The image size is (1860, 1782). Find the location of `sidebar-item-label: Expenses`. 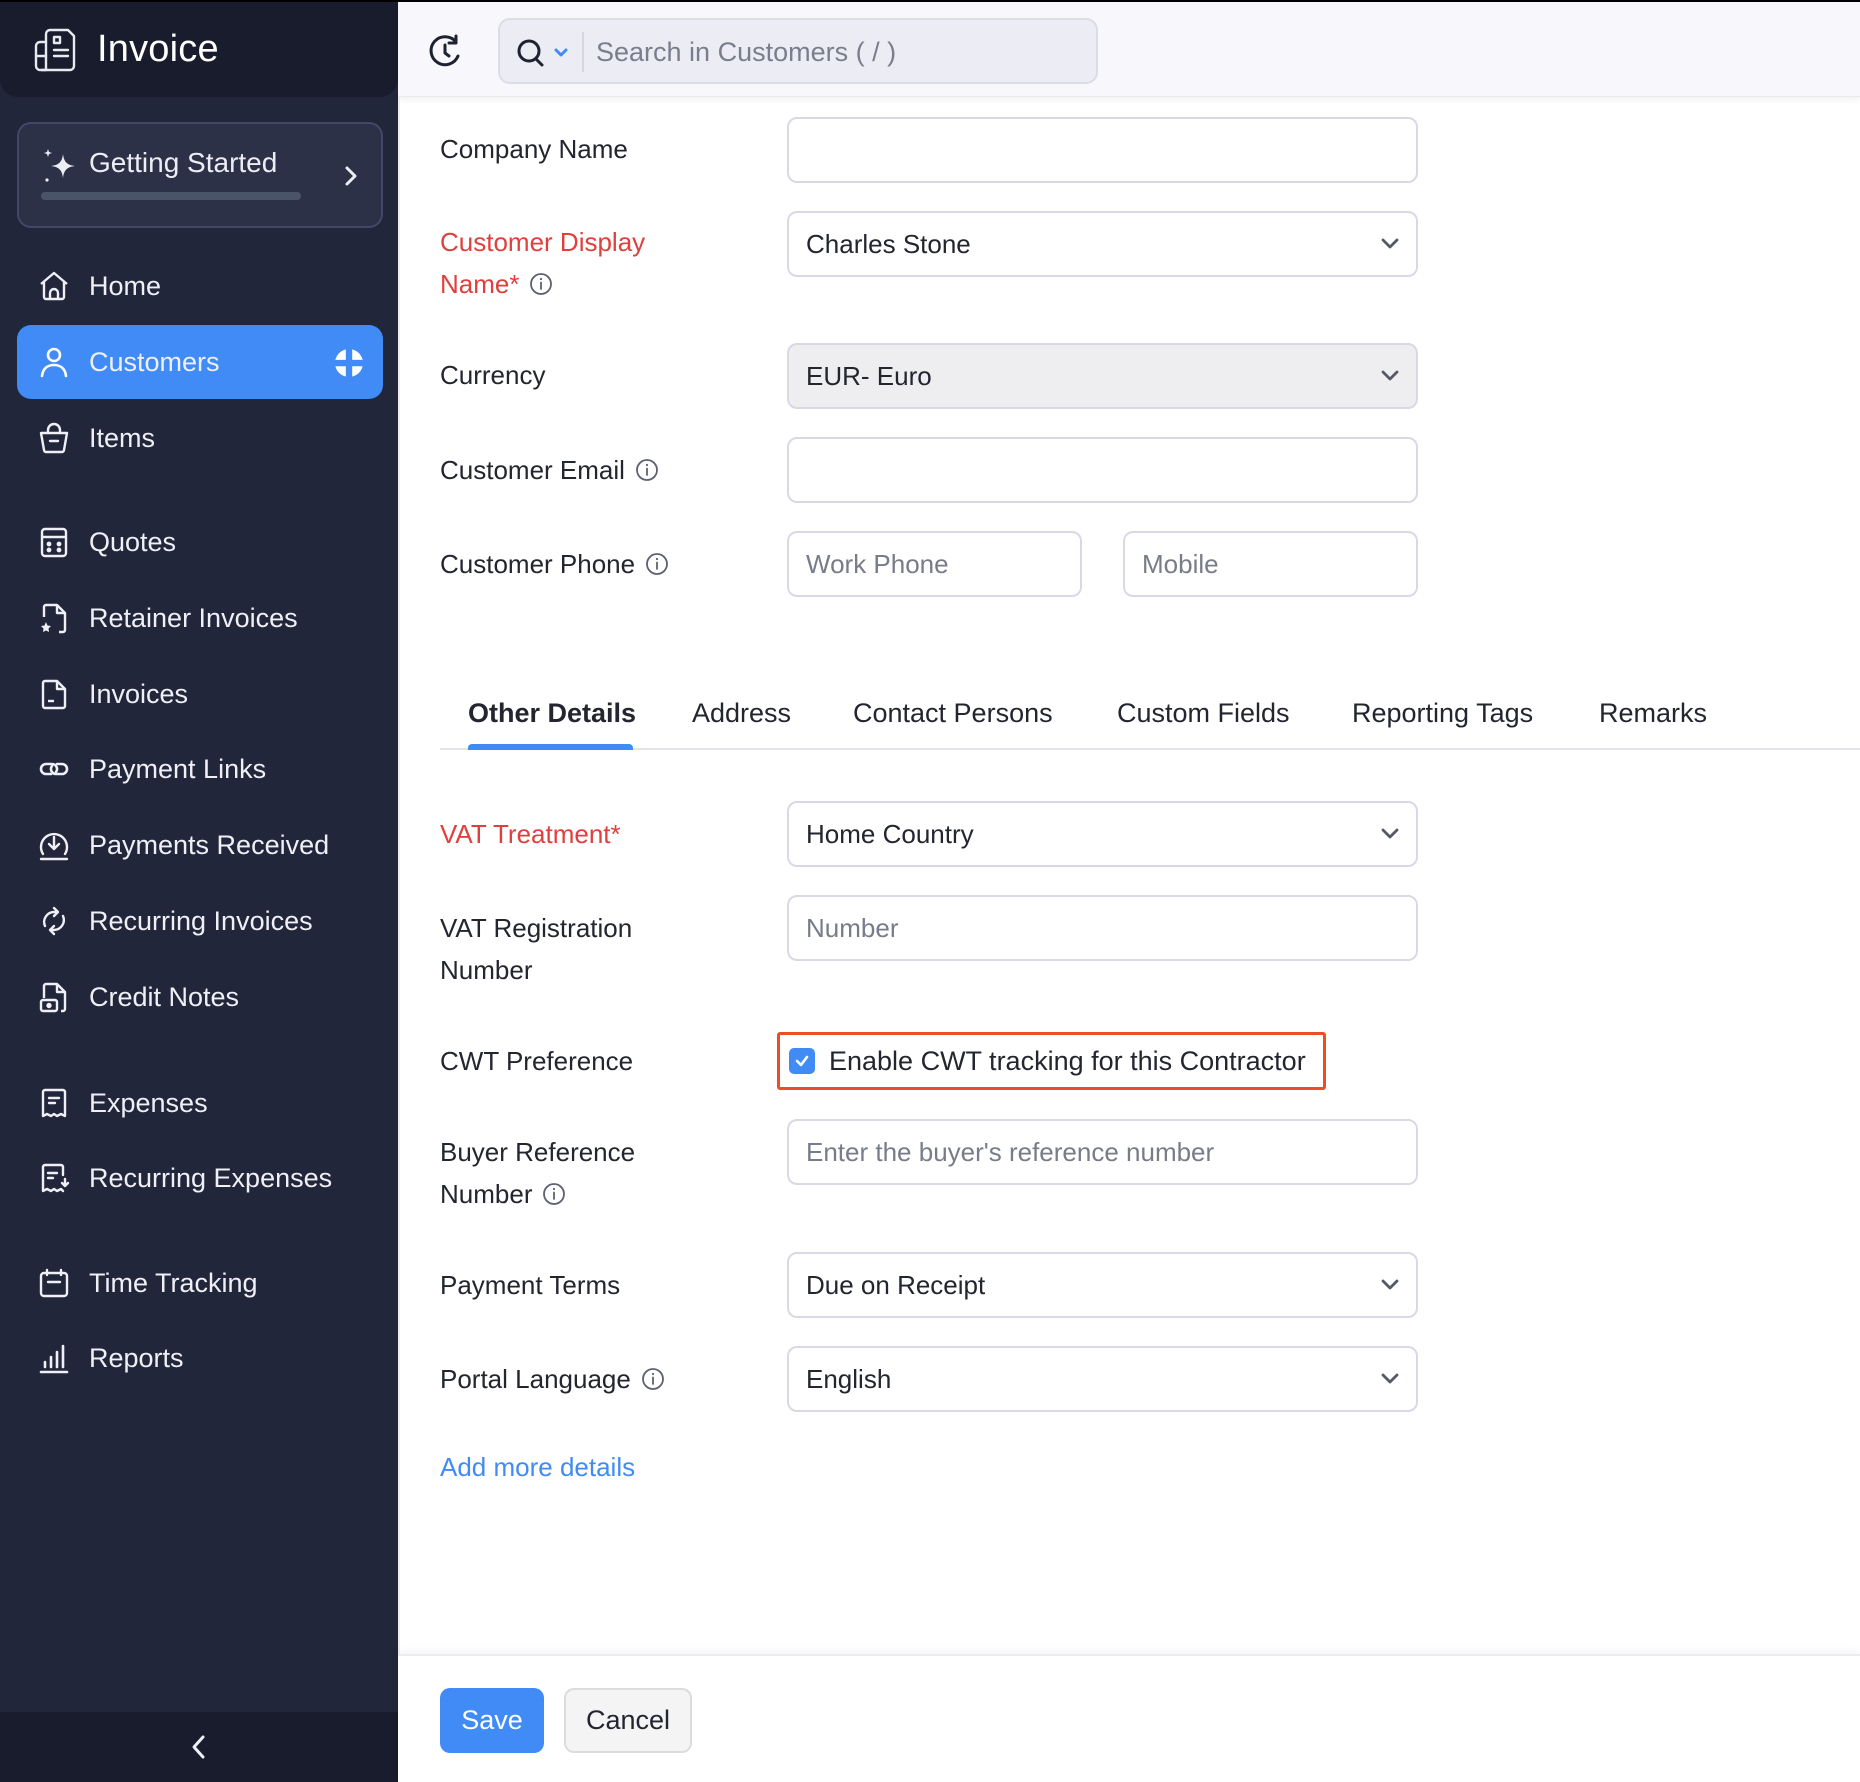

sidebar-item-label: Expenses is located at coordinates (148, 1102).